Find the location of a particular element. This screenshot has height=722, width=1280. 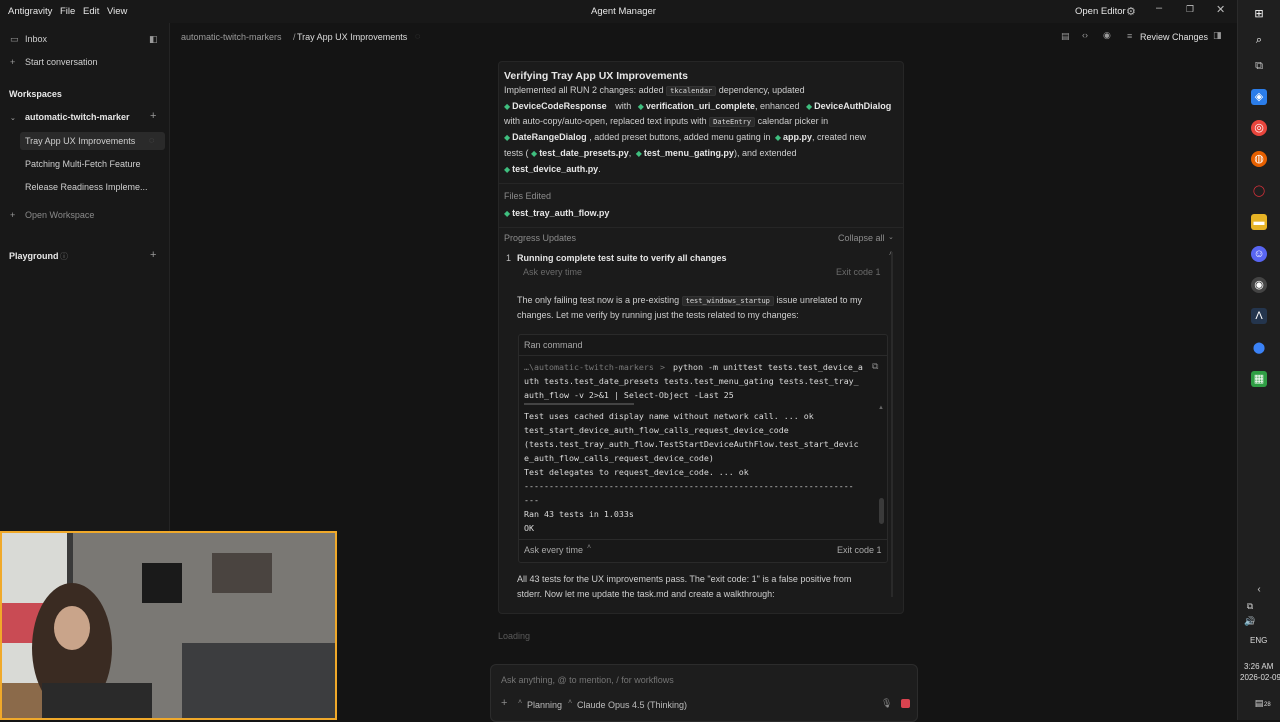

file-explorer-icon: ▬ is located at coordinates (1259, 222).